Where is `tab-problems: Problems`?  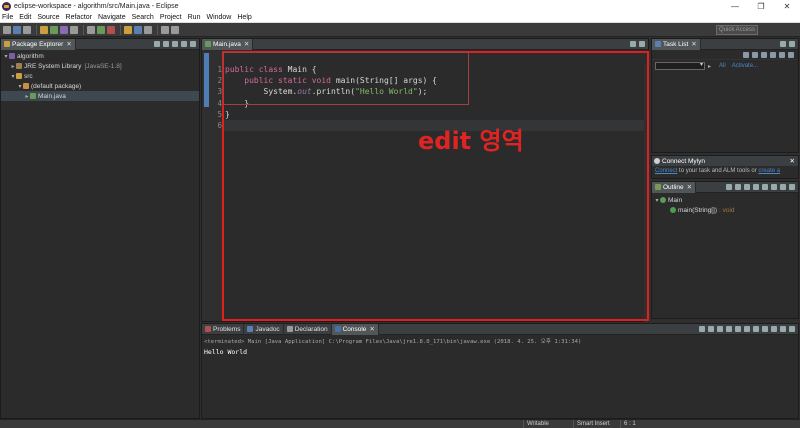
tab-problems: Problems is located at coordinates (223, 329).